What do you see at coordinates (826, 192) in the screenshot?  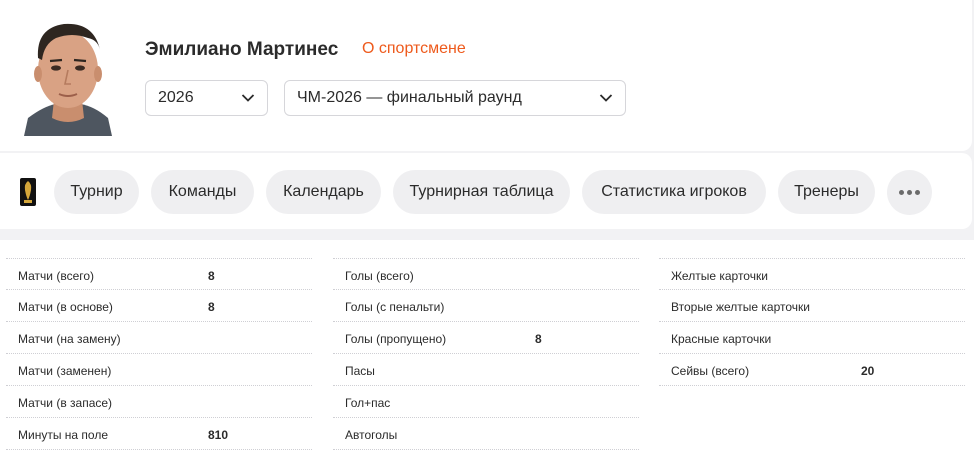 I see `tab-coaches: Тренеры` at bounding box center [826, 192].